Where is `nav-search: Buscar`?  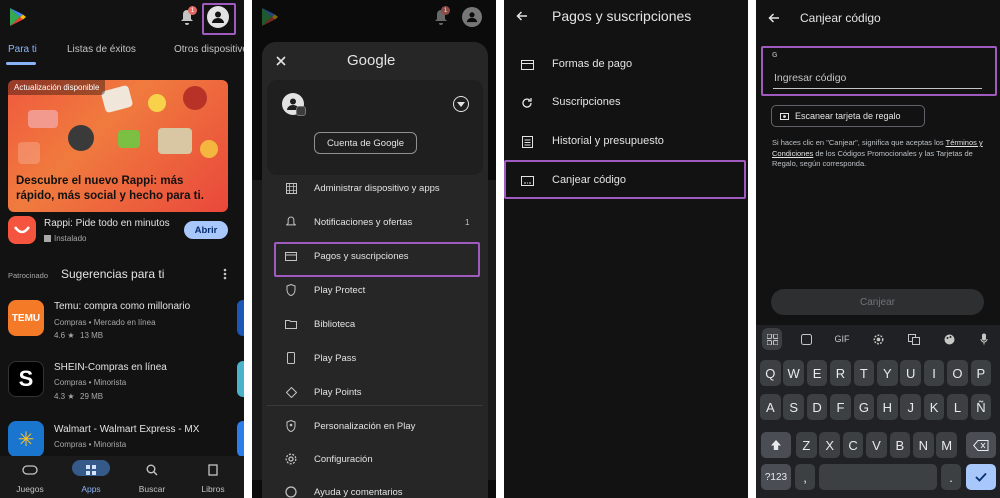 nav-search: Buscar is located at coordinates (152, 478).